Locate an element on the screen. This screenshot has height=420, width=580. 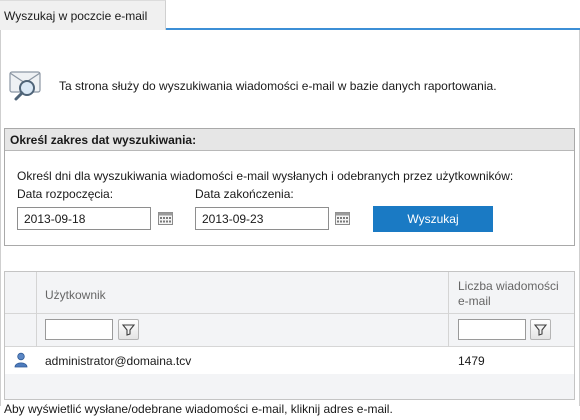
tab-label: Wyszukaj w poczcie e-mail is located at coordinates (76, 16).